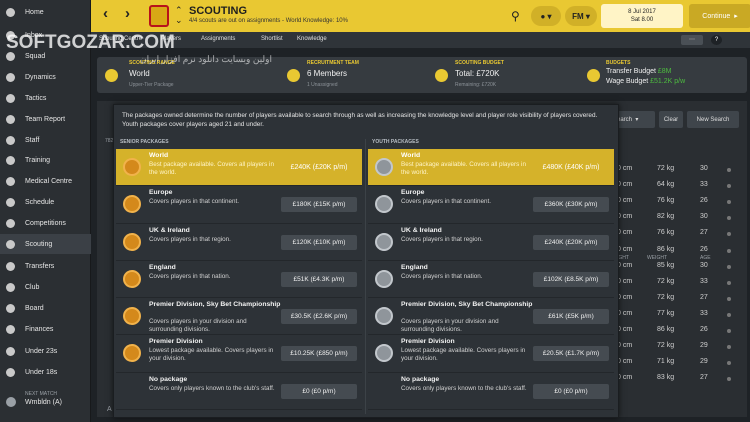 This screenshot has width=750, height=422. I want to click on table-row: 0 cm 72 kg 30, so click(677, 171).